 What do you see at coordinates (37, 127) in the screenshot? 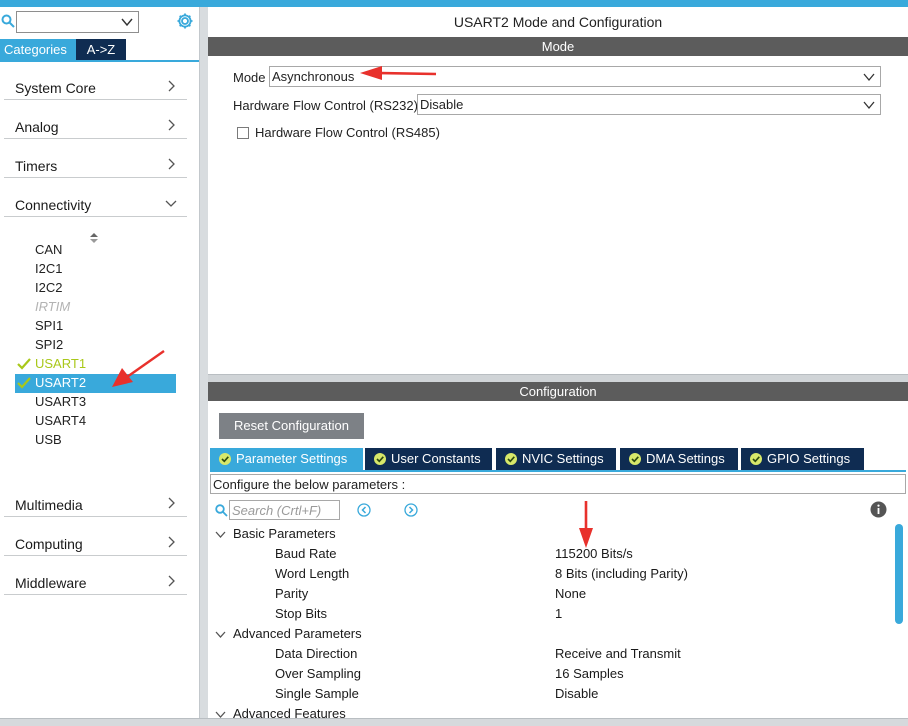
I see `category-label: Analog` at bounding box center [37, 127].